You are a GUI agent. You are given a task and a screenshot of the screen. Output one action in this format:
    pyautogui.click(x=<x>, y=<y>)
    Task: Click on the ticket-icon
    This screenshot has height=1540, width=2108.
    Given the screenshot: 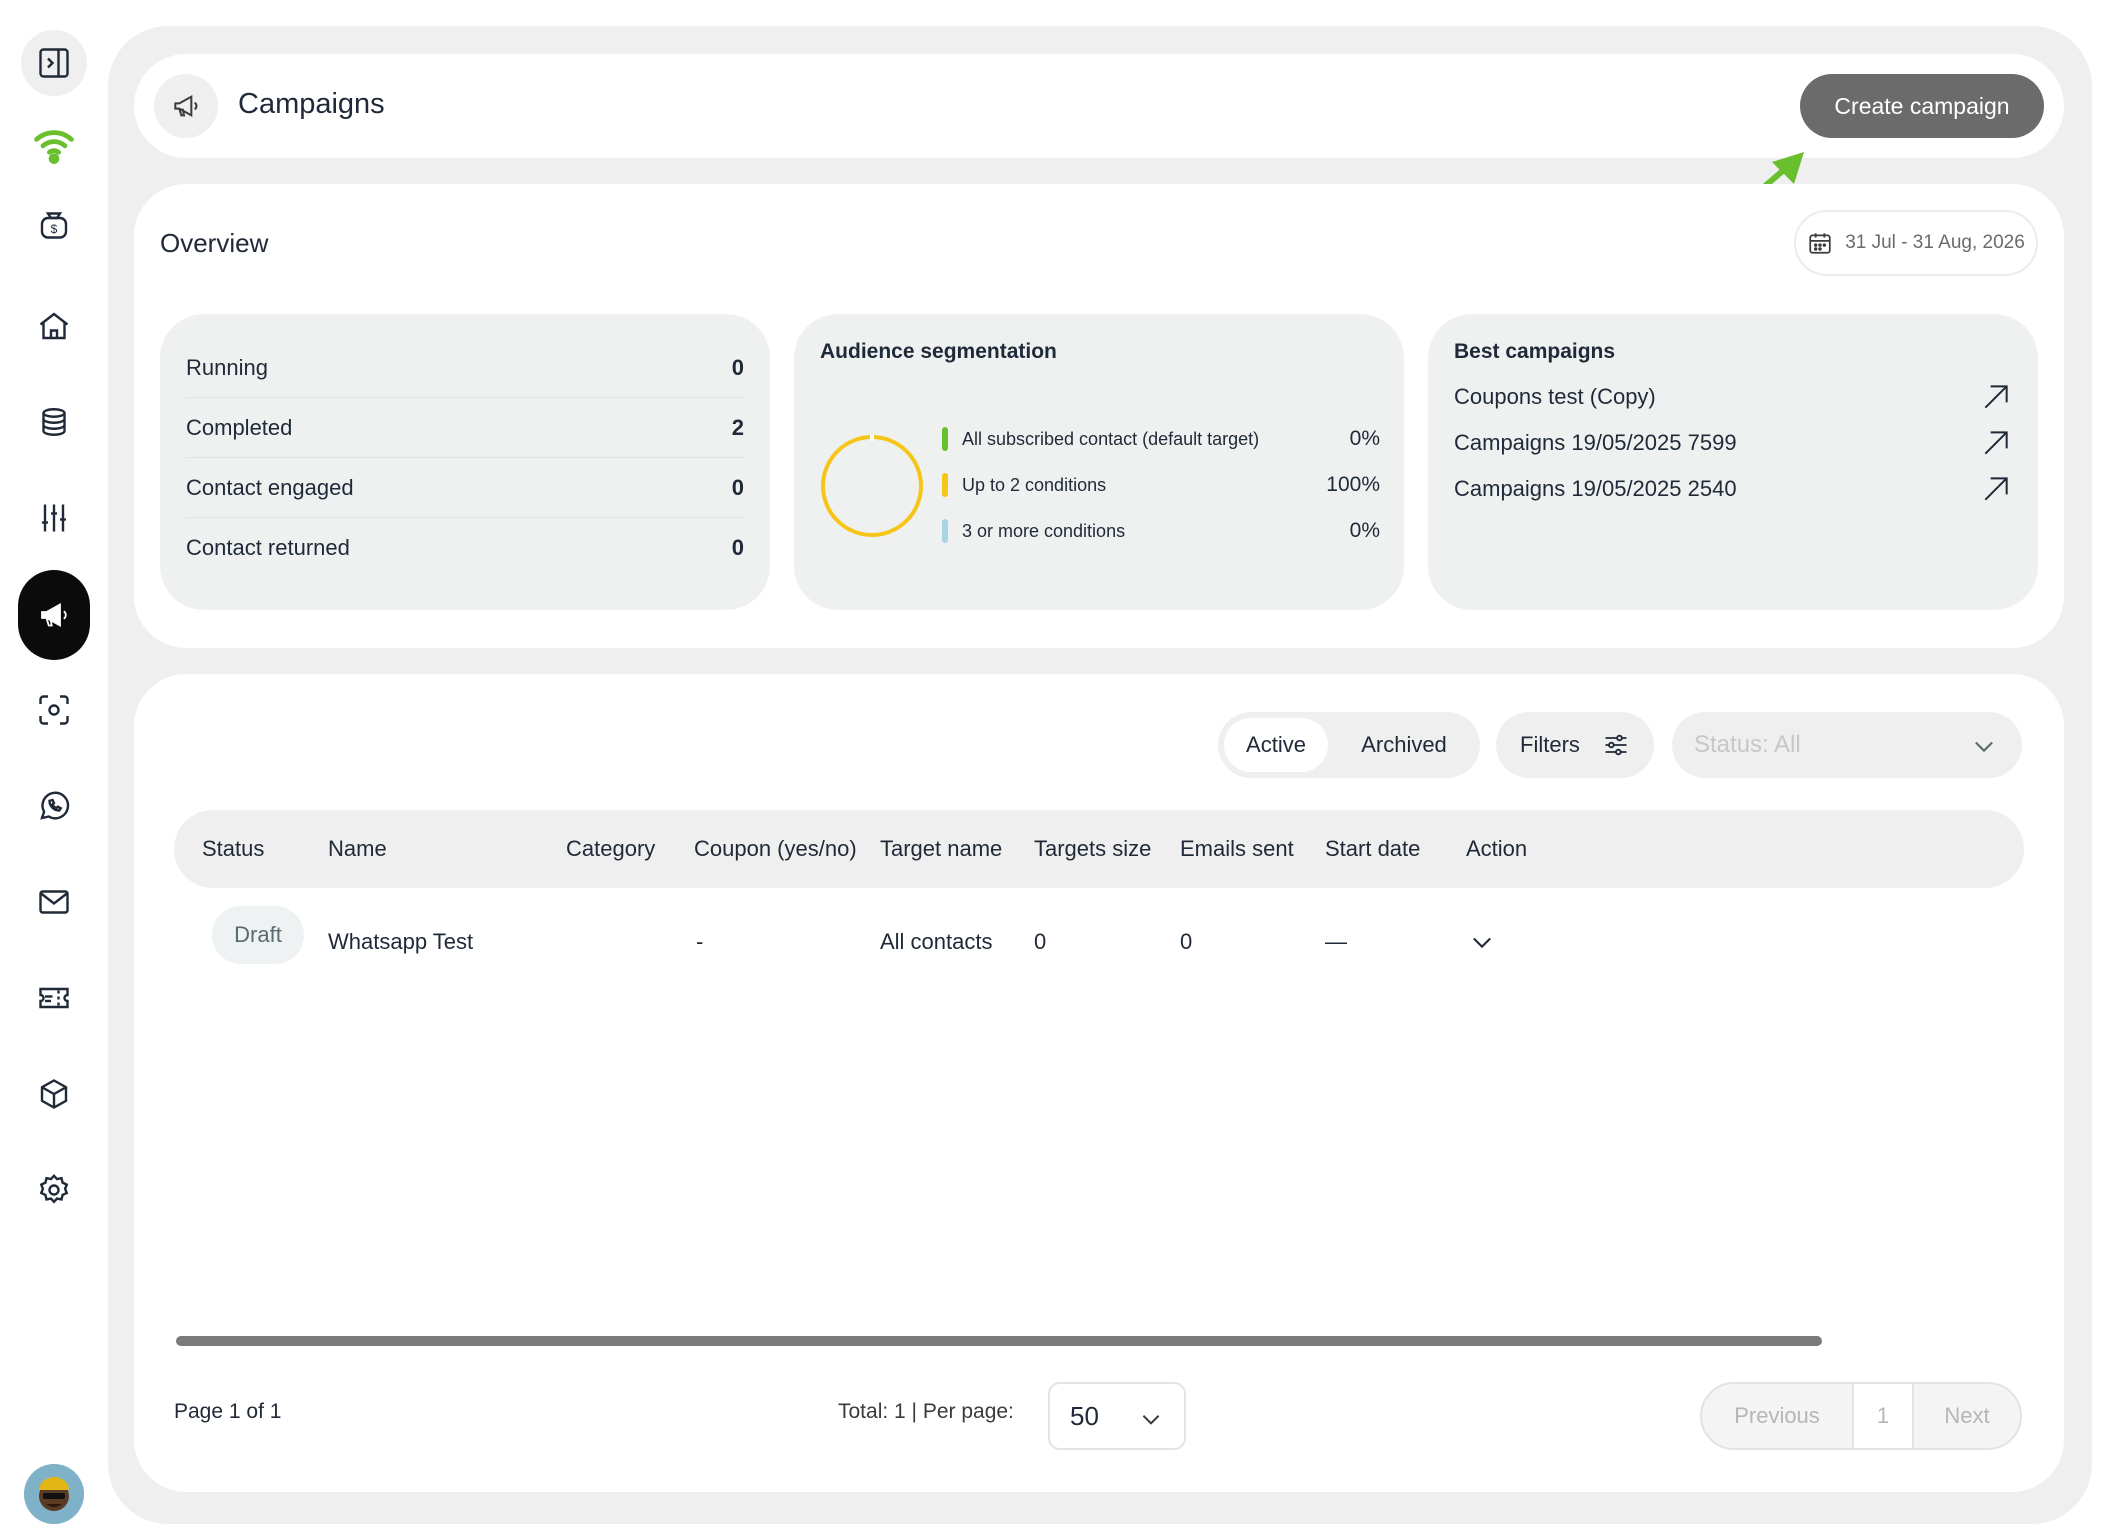 What is the action you would take?
    pyautogui.click(x=54, y=998)
    